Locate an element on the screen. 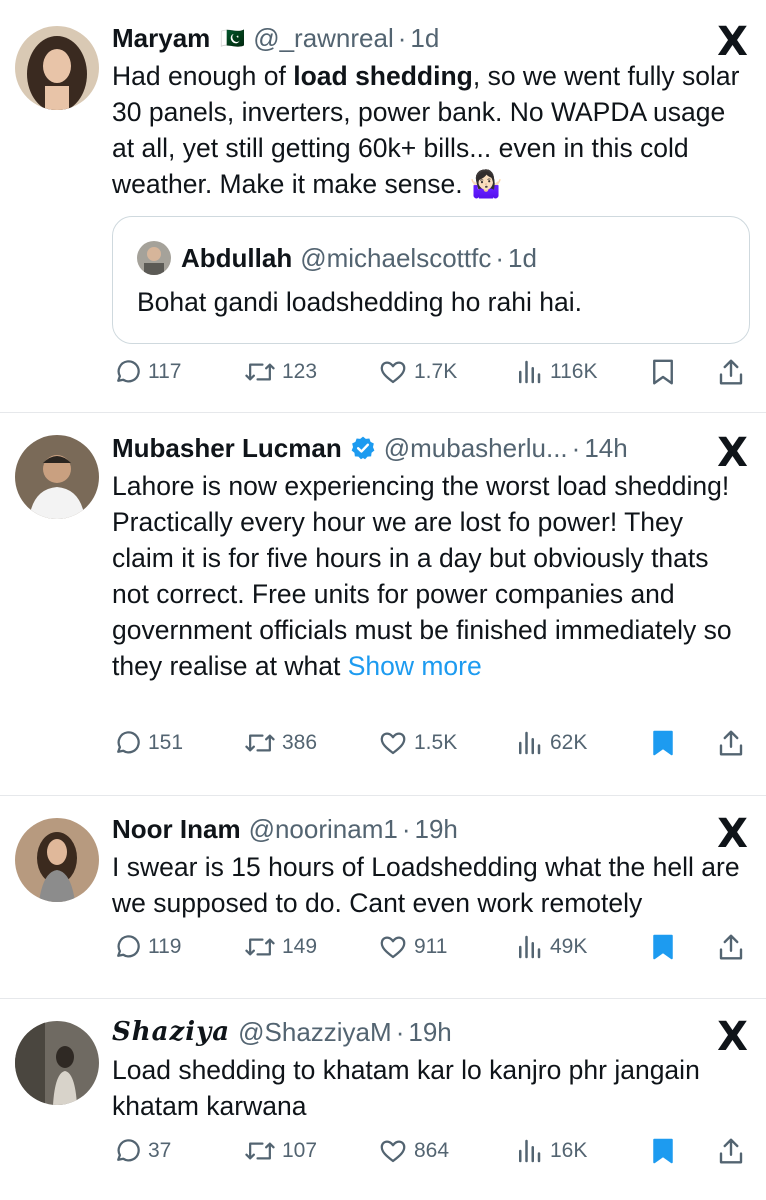  tweet-header: 𝑺𝒉𝒂𝒛𝒊𝒚𝒂 @ShazziyaM · 19h is located at coordinates (429, 1032).